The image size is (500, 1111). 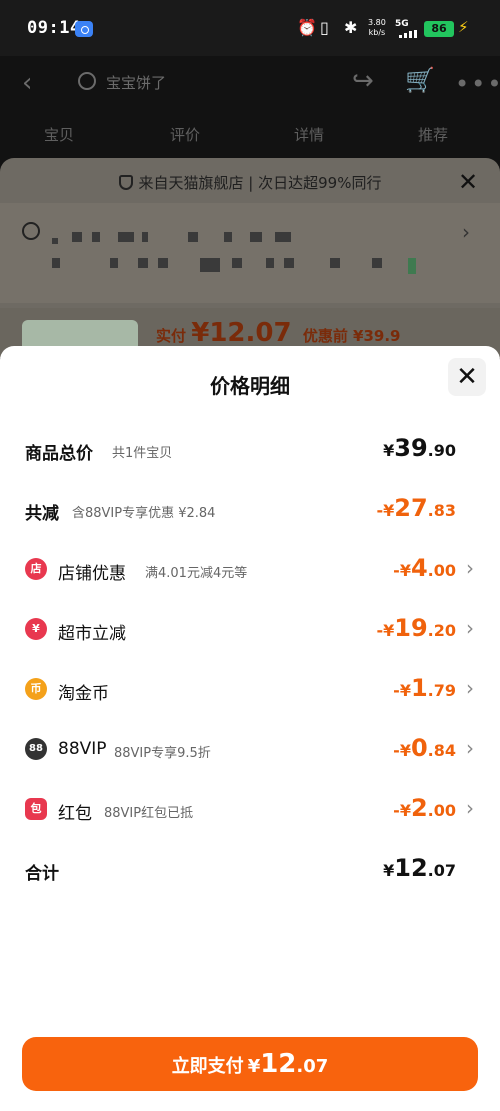 What do you see at coordinates (36, 749) in the screenshot?
I see `vip-icon: 88` at bounding box center [36, 749].